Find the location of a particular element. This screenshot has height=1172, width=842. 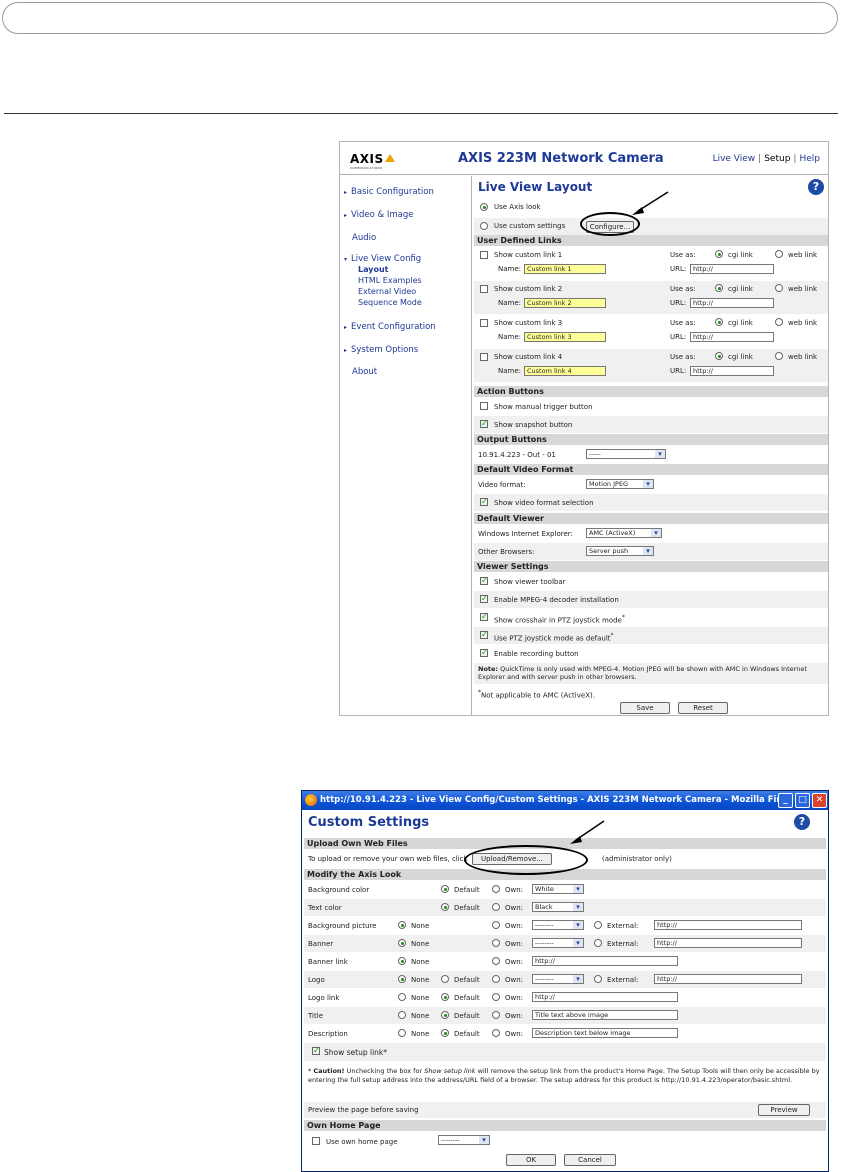

minimize-icon: _ is located at coordinates (785, 800).